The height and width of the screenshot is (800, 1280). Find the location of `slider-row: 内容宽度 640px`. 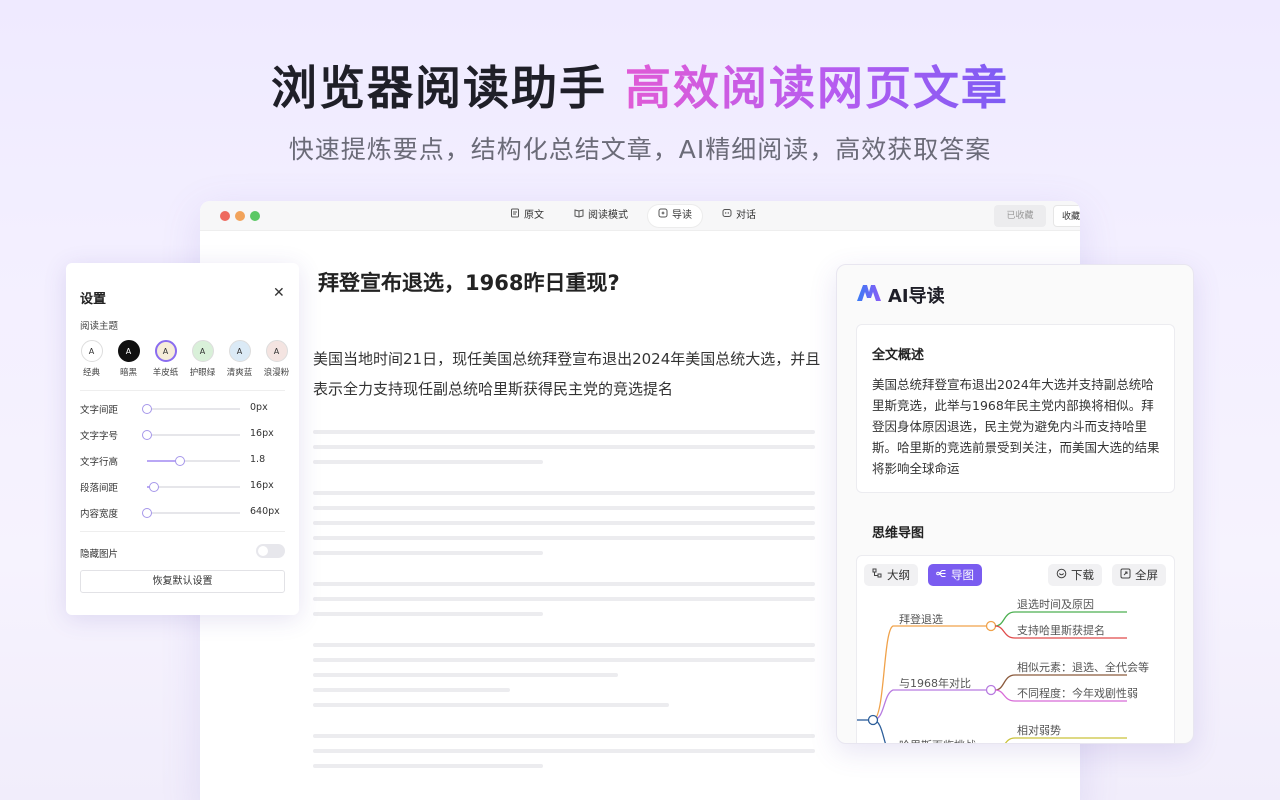

slider-row: 内容宽度 640px is located at coordinates (182, 513).